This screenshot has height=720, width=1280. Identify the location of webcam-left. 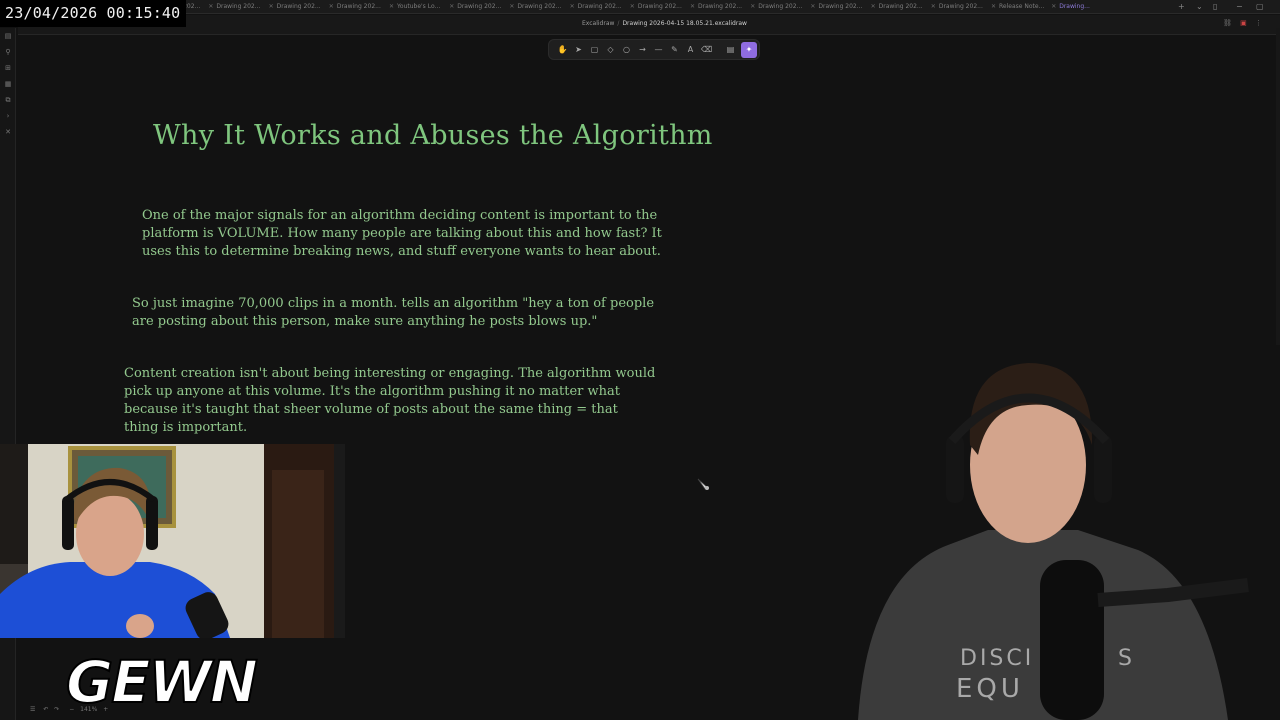
(172, 541).